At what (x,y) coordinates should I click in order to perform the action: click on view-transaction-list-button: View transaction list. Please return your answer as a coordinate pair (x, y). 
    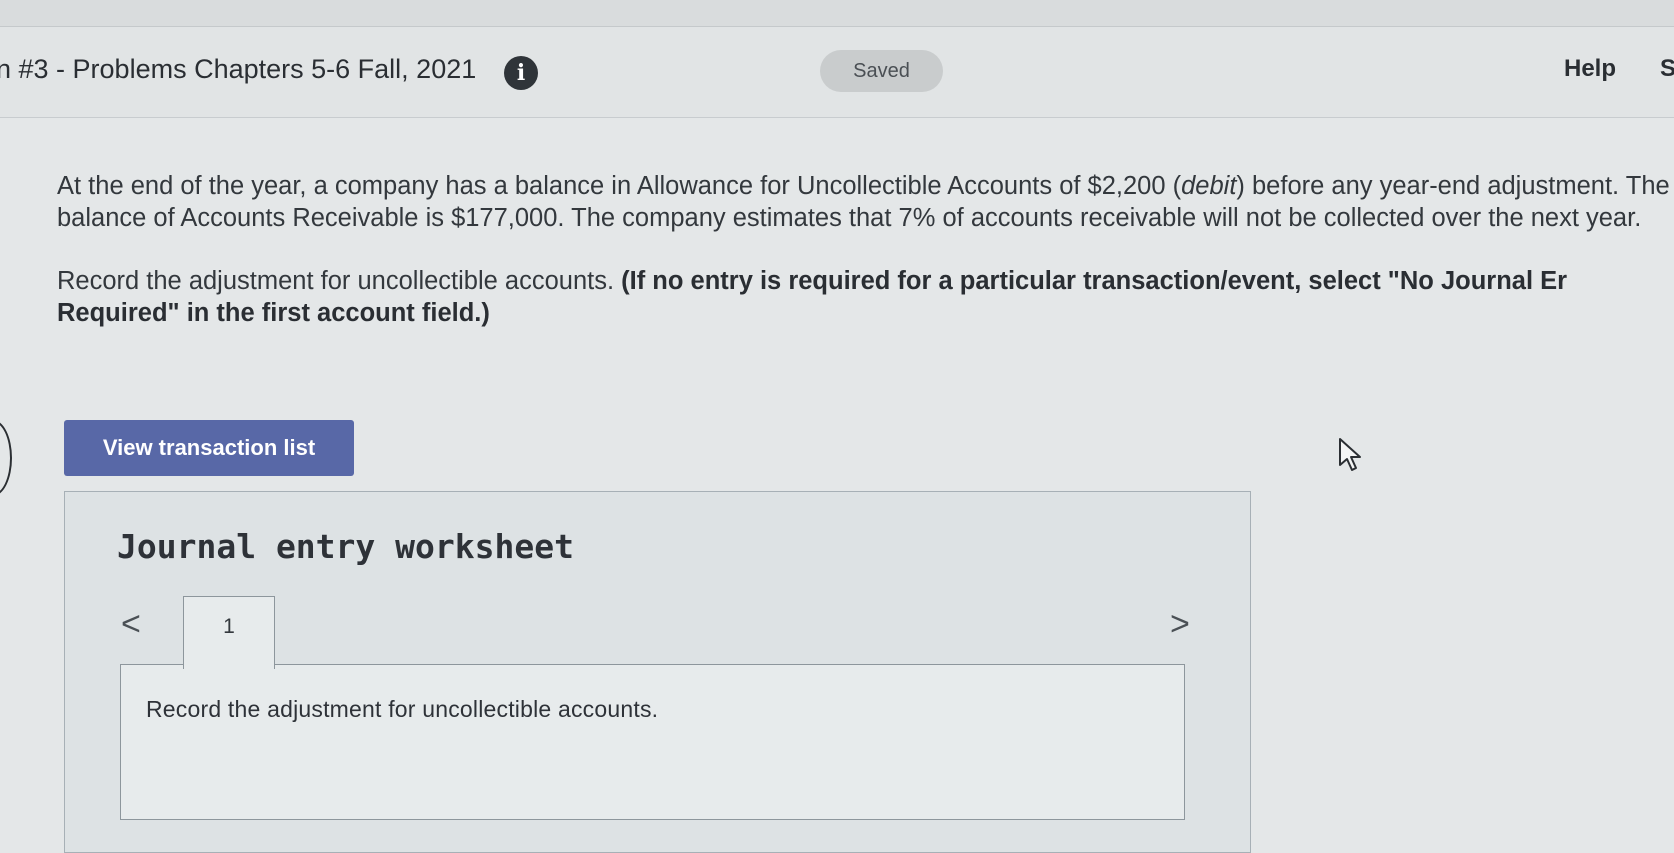
    Looking at the image, I should click on (209, 448).